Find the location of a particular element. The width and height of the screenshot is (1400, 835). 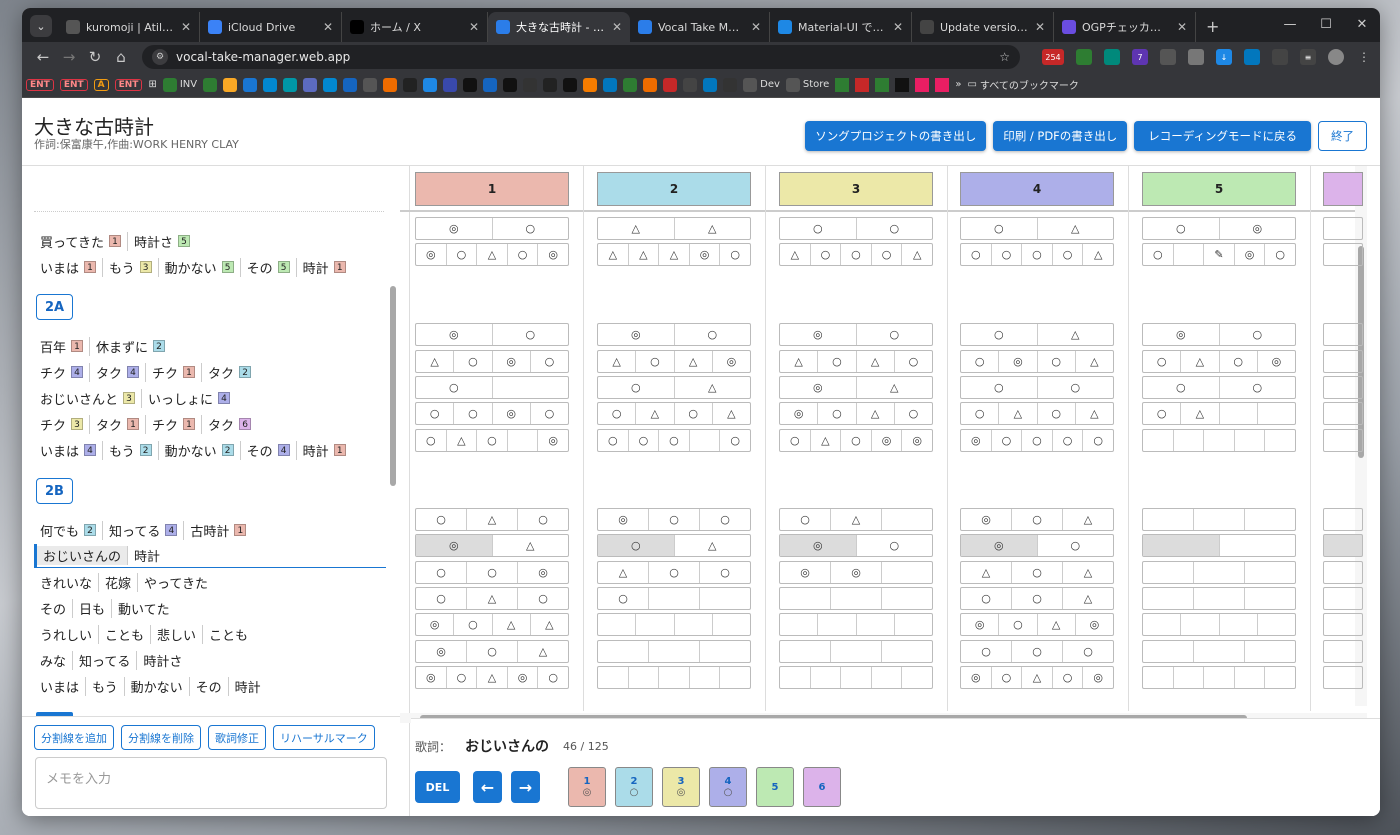

lyric-line: いまは 1 もう 3 動かない 5 その 5 時計 1 is located at coordinates (193, 267).